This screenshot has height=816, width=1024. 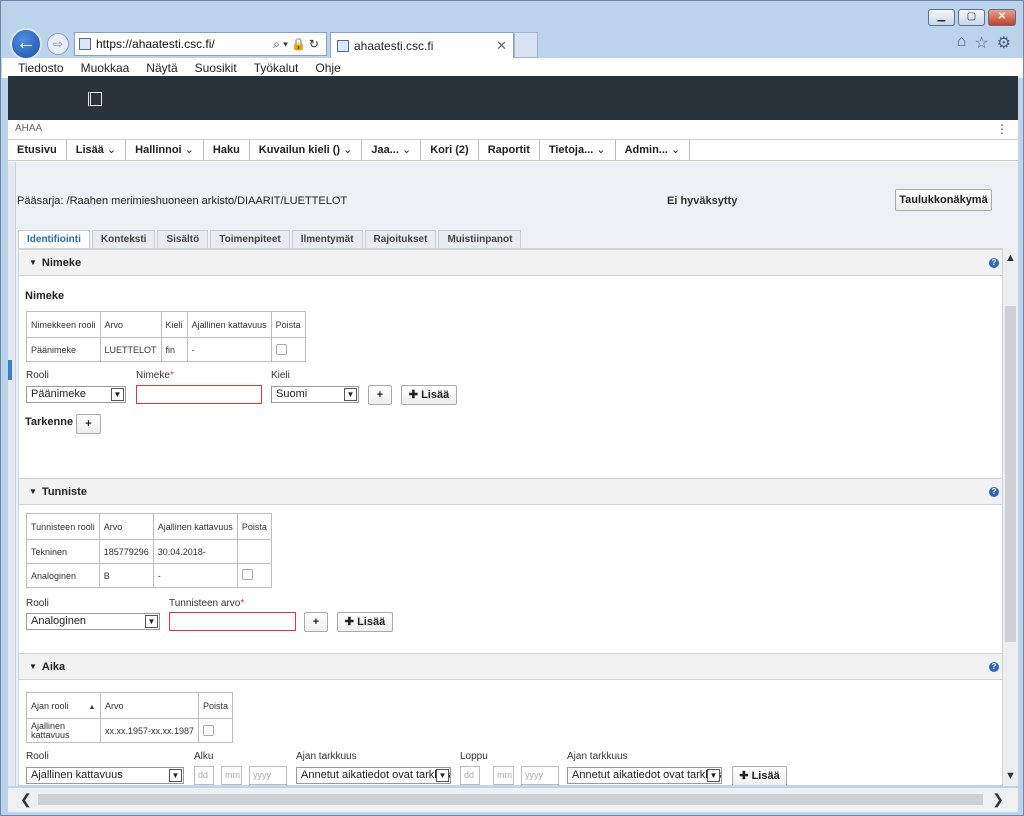 I want to click on alku-month-input: mm, so click(x=231, y=775).